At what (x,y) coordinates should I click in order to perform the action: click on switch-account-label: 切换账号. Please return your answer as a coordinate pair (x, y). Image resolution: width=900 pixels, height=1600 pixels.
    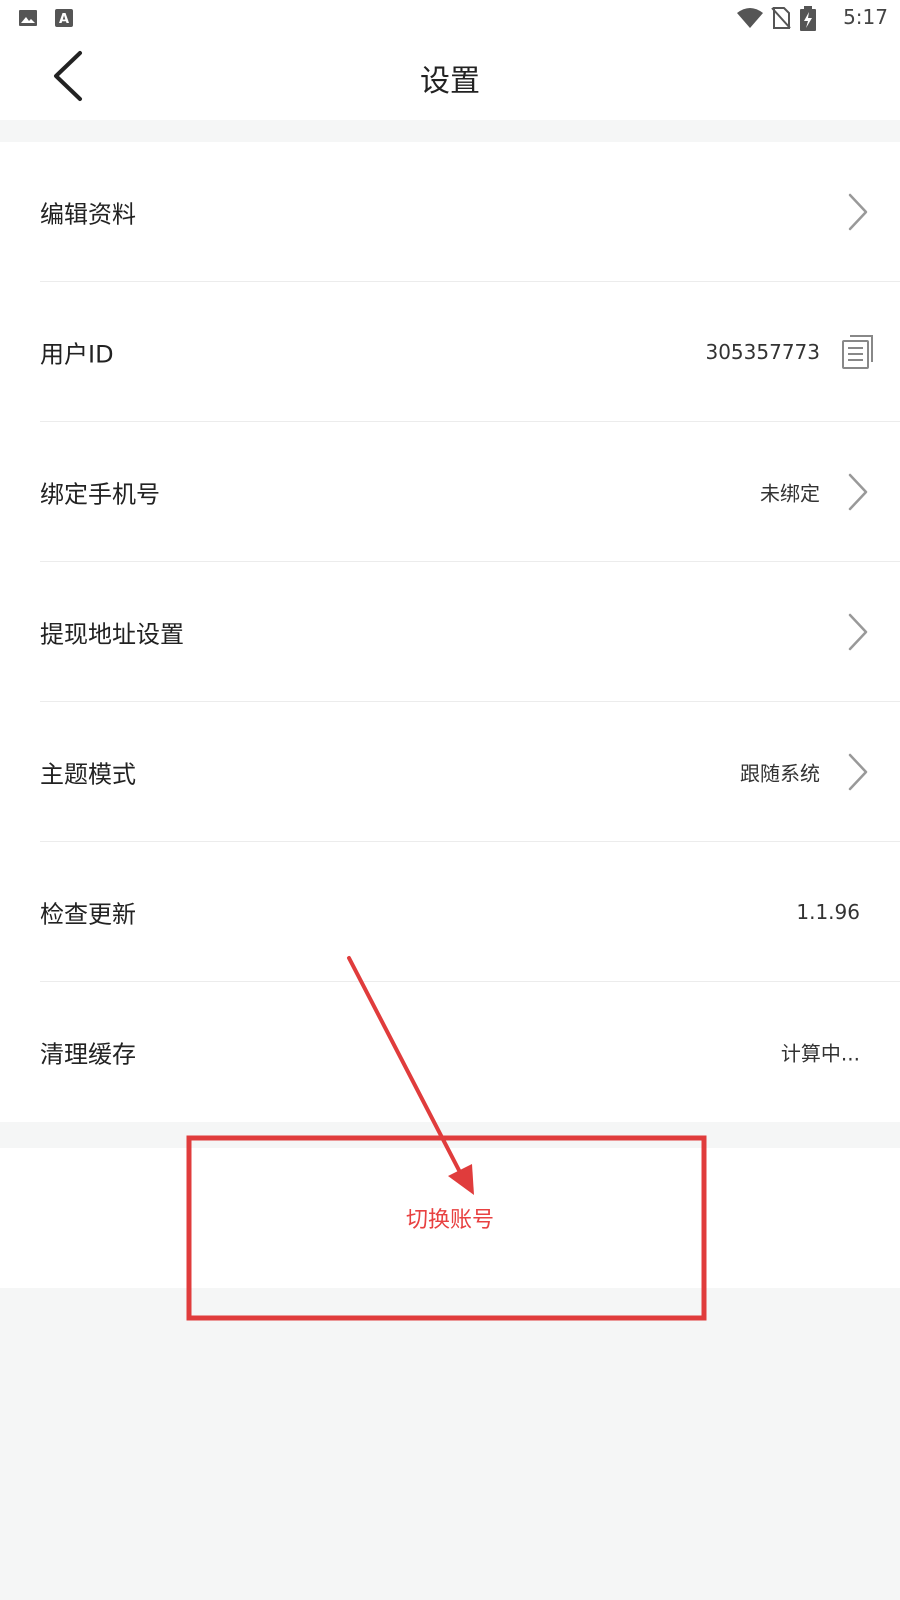
    Looking at the image, I should click on (449, 1220).